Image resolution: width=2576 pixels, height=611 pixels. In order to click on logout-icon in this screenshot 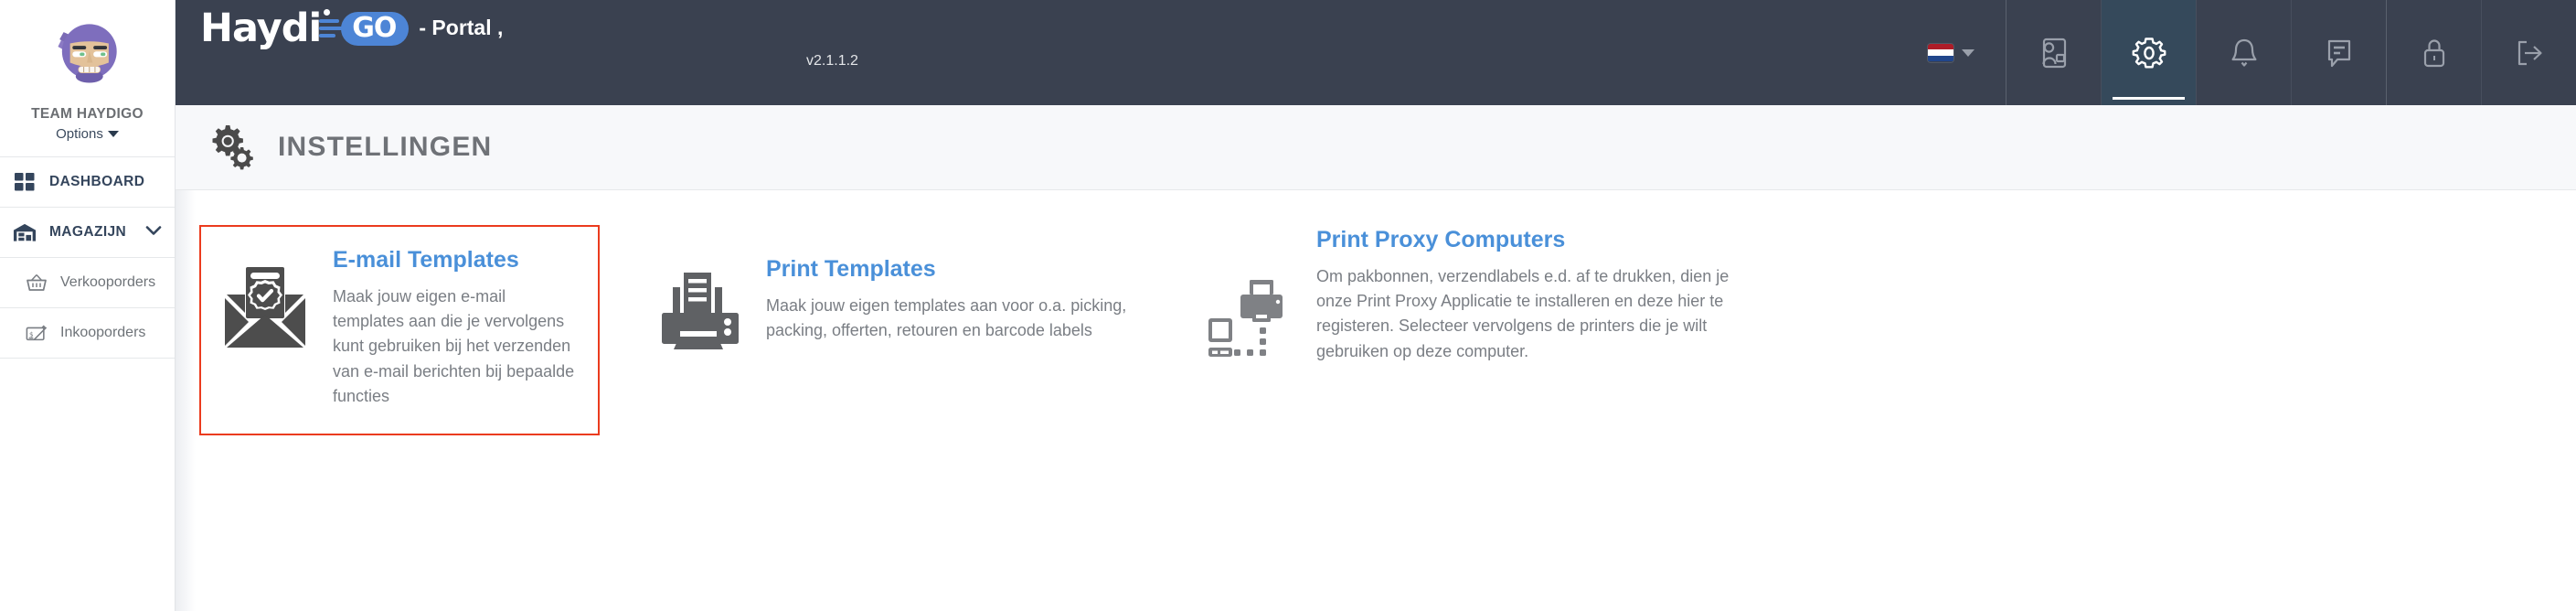, I will do `click(2529, 53)`.